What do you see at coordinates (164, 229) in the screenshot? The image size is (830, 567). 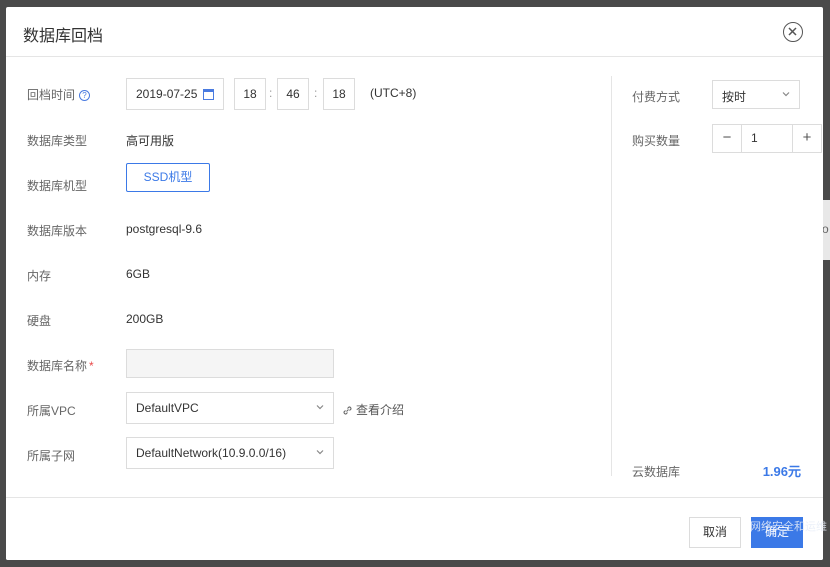 I see `db-version-value: postgresql-9.6` at bounding box center [164, 229].